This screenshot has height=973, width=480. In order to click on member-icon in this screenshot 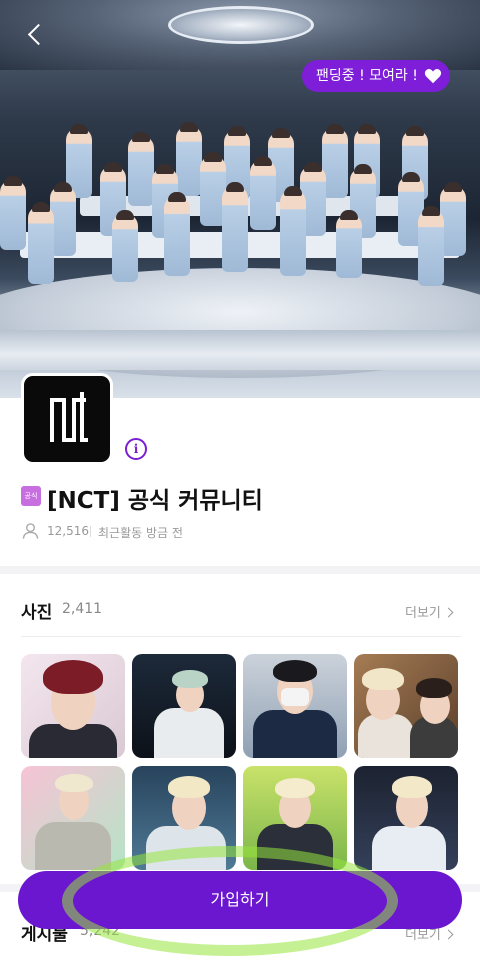, I will do `click(30, 531)`.